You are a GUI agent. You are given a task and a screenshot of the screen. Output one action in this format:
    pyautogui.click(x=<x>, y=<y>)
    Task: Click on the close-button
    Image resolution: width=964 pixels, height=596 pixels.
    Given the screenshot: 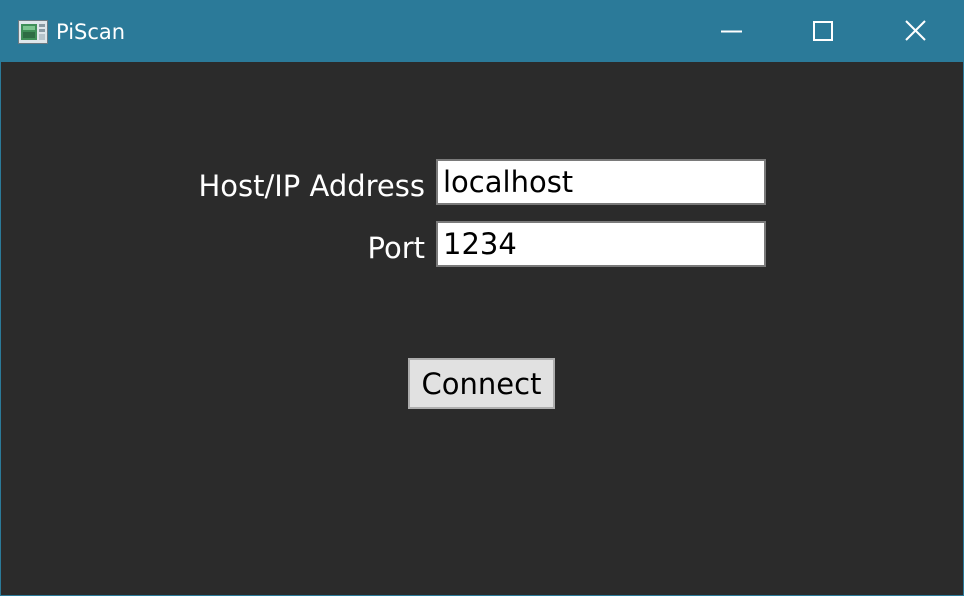 What is the action you would take?
    pyautogui.click(x=915, y=31)
    